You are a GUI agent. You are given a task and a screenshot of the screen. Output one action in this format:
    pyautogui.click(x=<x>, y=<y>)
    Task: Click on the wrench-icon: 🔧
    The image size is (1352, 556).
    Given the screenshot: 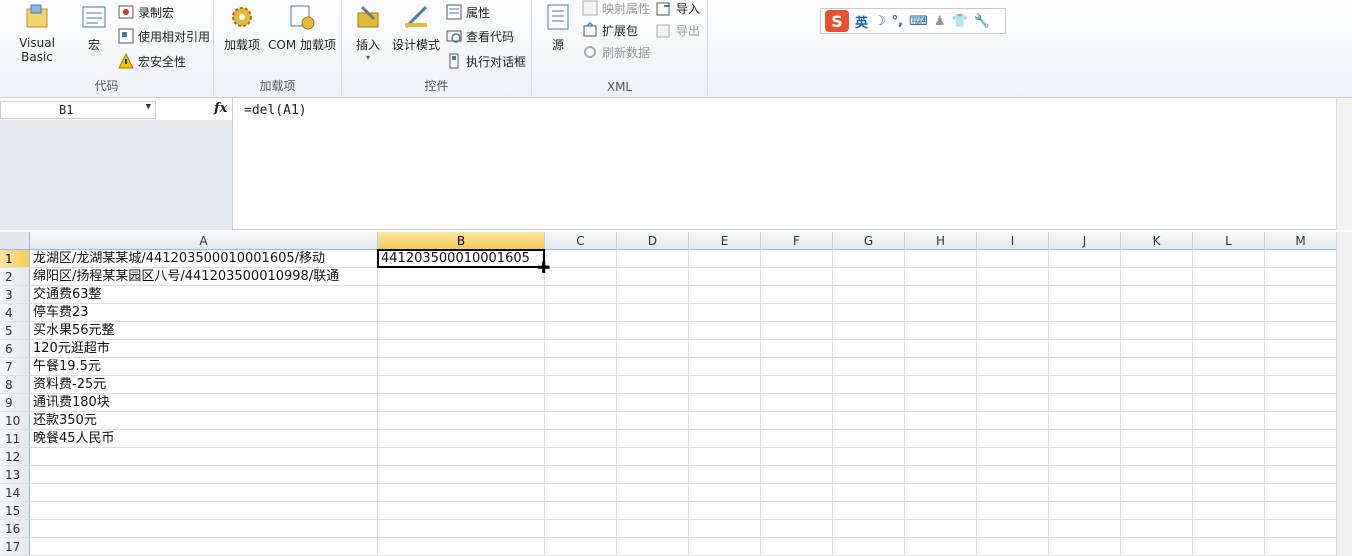 What is the action you would take?
    pyautogui.click(x=982, y=21)
    